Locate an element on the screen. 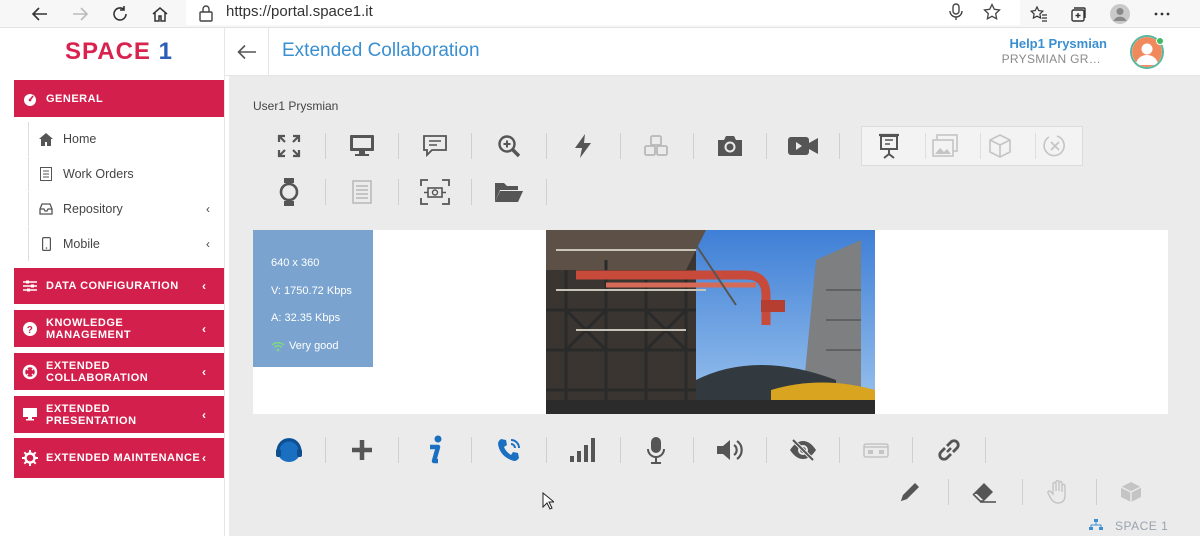 This screenshot has width=1200, height=536. mouse-cursor-icon is located at coordinates (548, 501).